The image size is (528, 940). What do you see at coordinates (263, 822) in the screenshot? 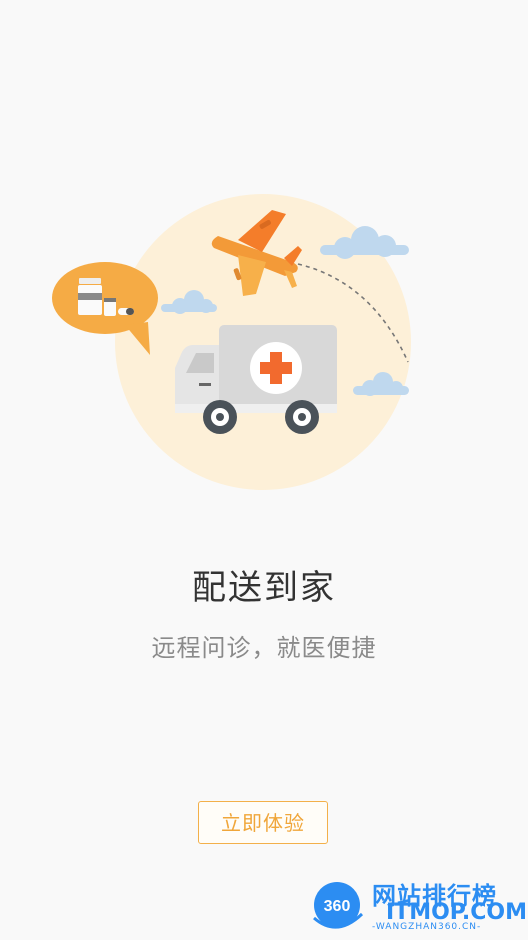
I see `start-experience-button: 立即体验` at bounding box center [263, 822].